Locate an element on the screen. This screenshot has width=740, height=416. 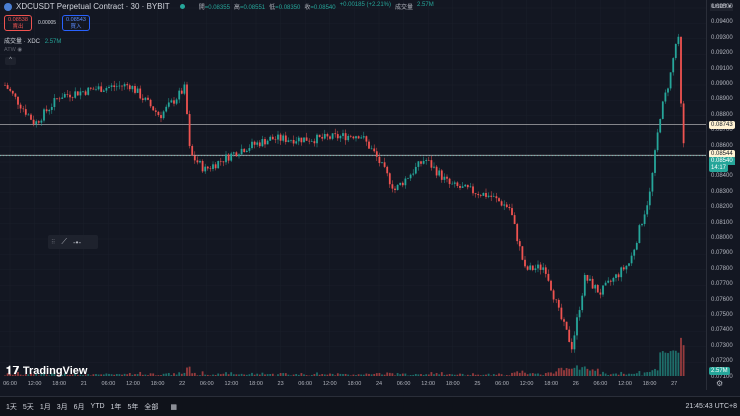
buy-button: 0.08543 買入 is located at coordinates (76, 23).